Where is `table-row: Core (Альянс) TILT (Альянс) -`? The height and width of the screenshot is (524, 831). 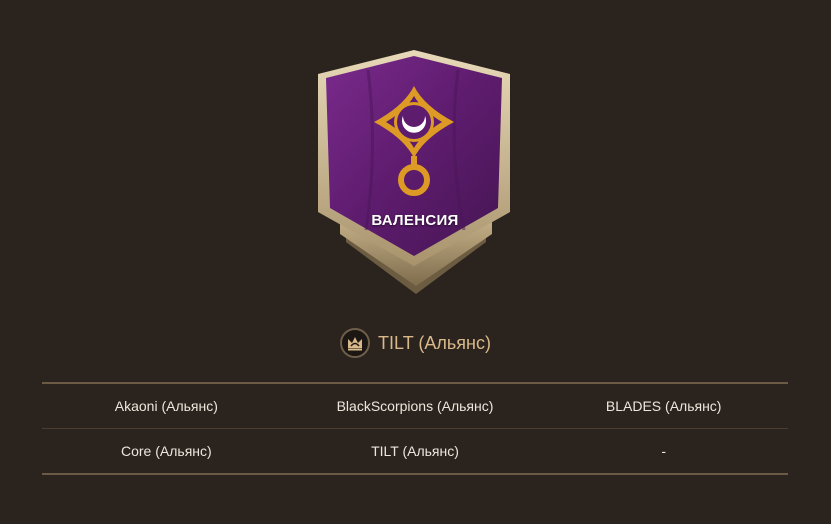 table-row: Core (Альянс) TILT (Альянс) - is located at coordinates (415, 450).